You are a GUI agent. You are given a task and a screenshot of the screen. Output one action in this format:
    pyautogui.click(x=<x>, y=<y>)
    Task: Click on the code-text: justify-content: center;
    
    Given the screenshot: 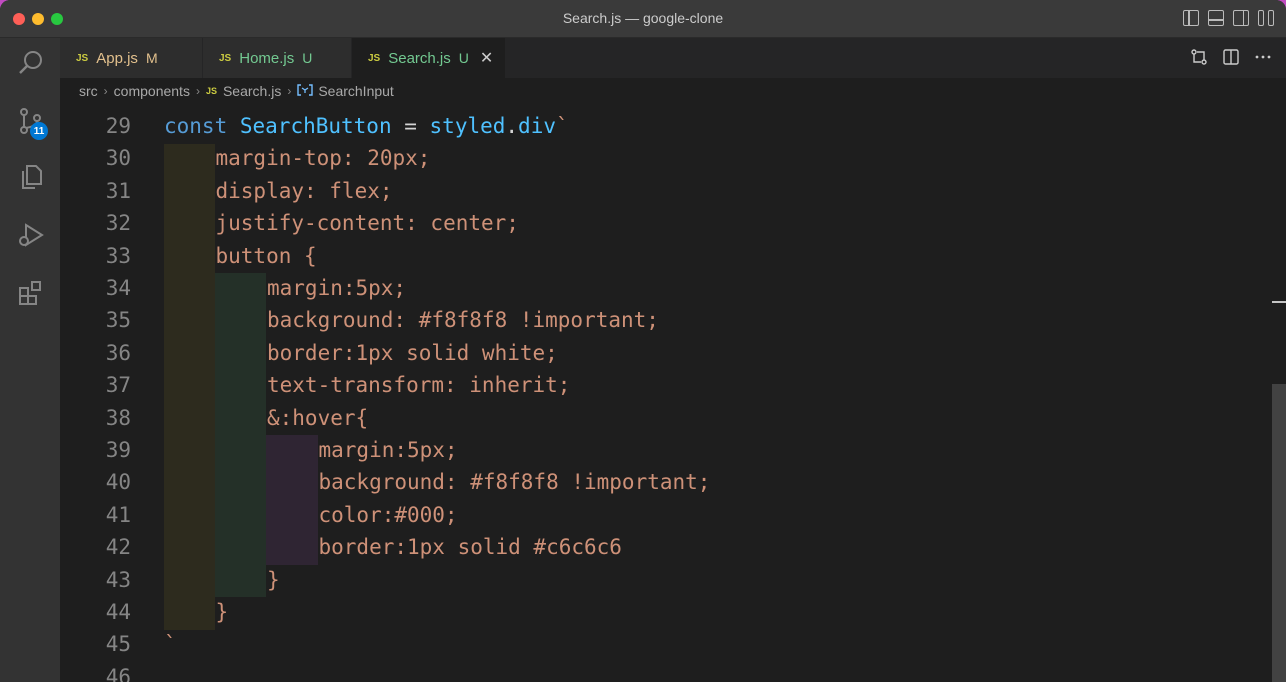 What is the action you would take?
    pyautogui.click(x=367, y=223)
    